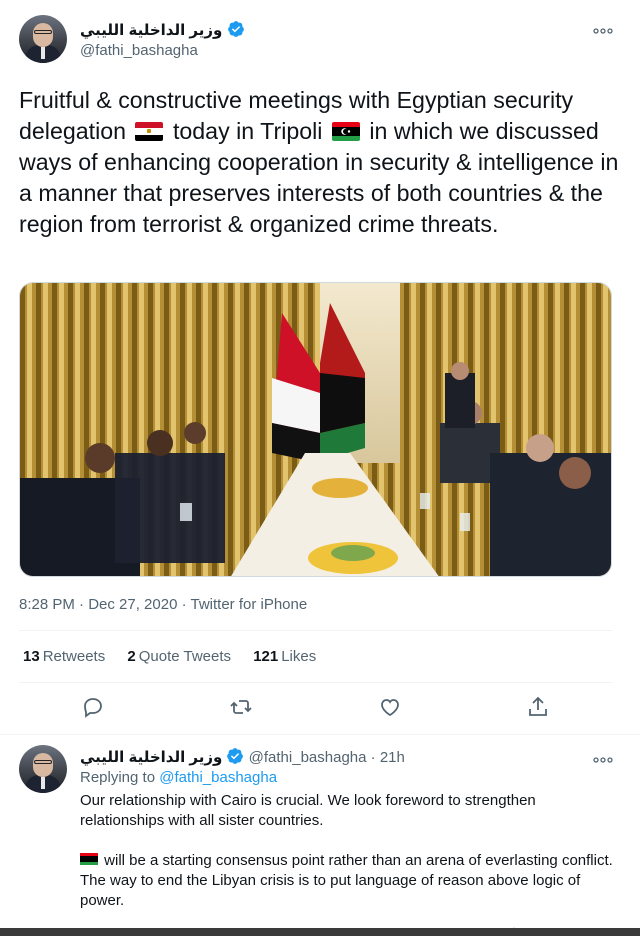  What do you see at coordinates (299, 656) in the screenshot?
I see `likes-label: Likes` at bounding box center [299, 656].